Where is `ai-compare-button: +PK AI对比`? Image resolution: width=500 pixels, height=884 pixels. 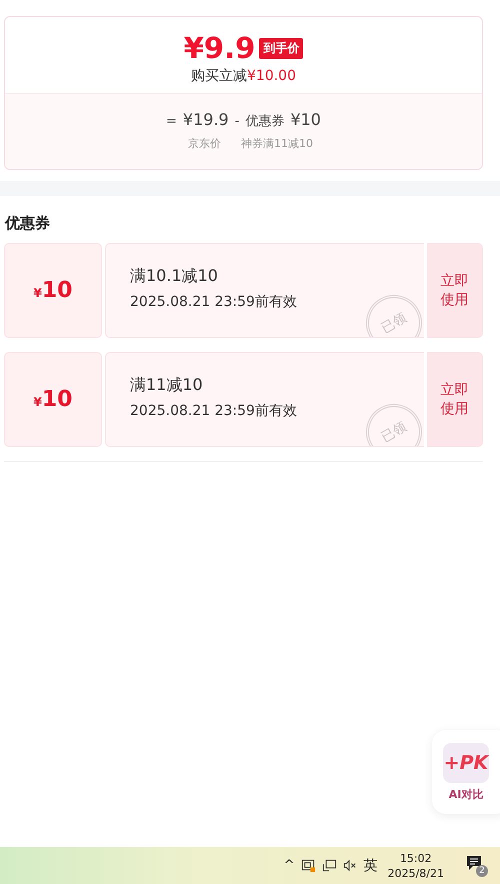 ai-compare-button: +PK AI对比 is located at coordinates (466, 772).